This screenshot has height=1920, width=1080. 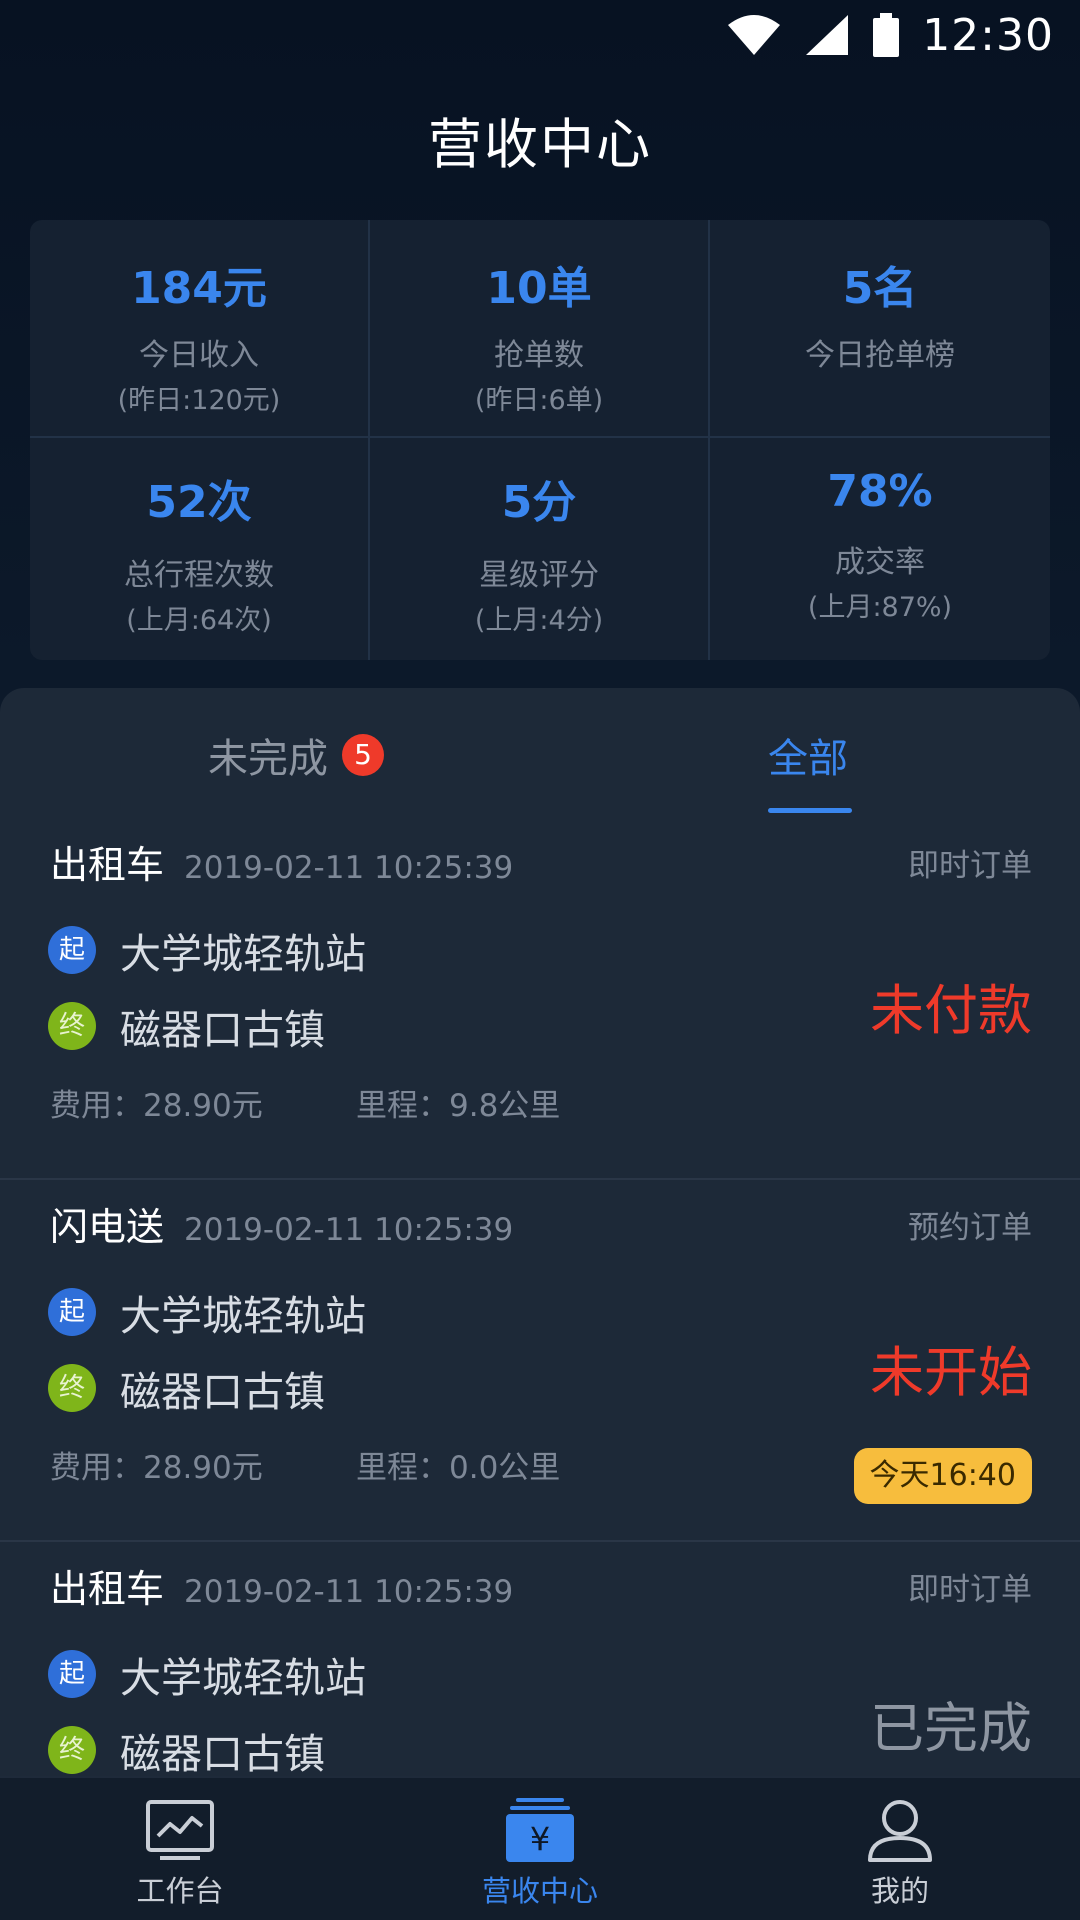 What do you see at coordinates (827, 35) in the screenshot?
I see `cellular-signal-icon` at bounding box center [827, 35].